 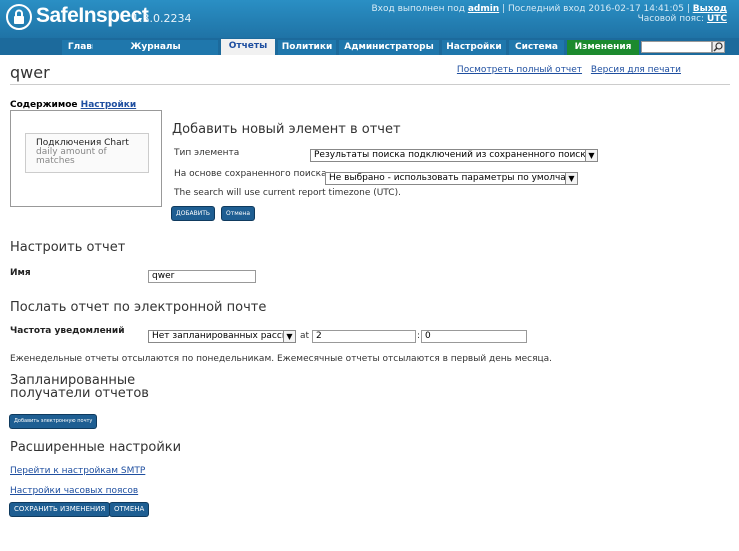 I want to click on name-label: Имя, so click(x=20, y=273).